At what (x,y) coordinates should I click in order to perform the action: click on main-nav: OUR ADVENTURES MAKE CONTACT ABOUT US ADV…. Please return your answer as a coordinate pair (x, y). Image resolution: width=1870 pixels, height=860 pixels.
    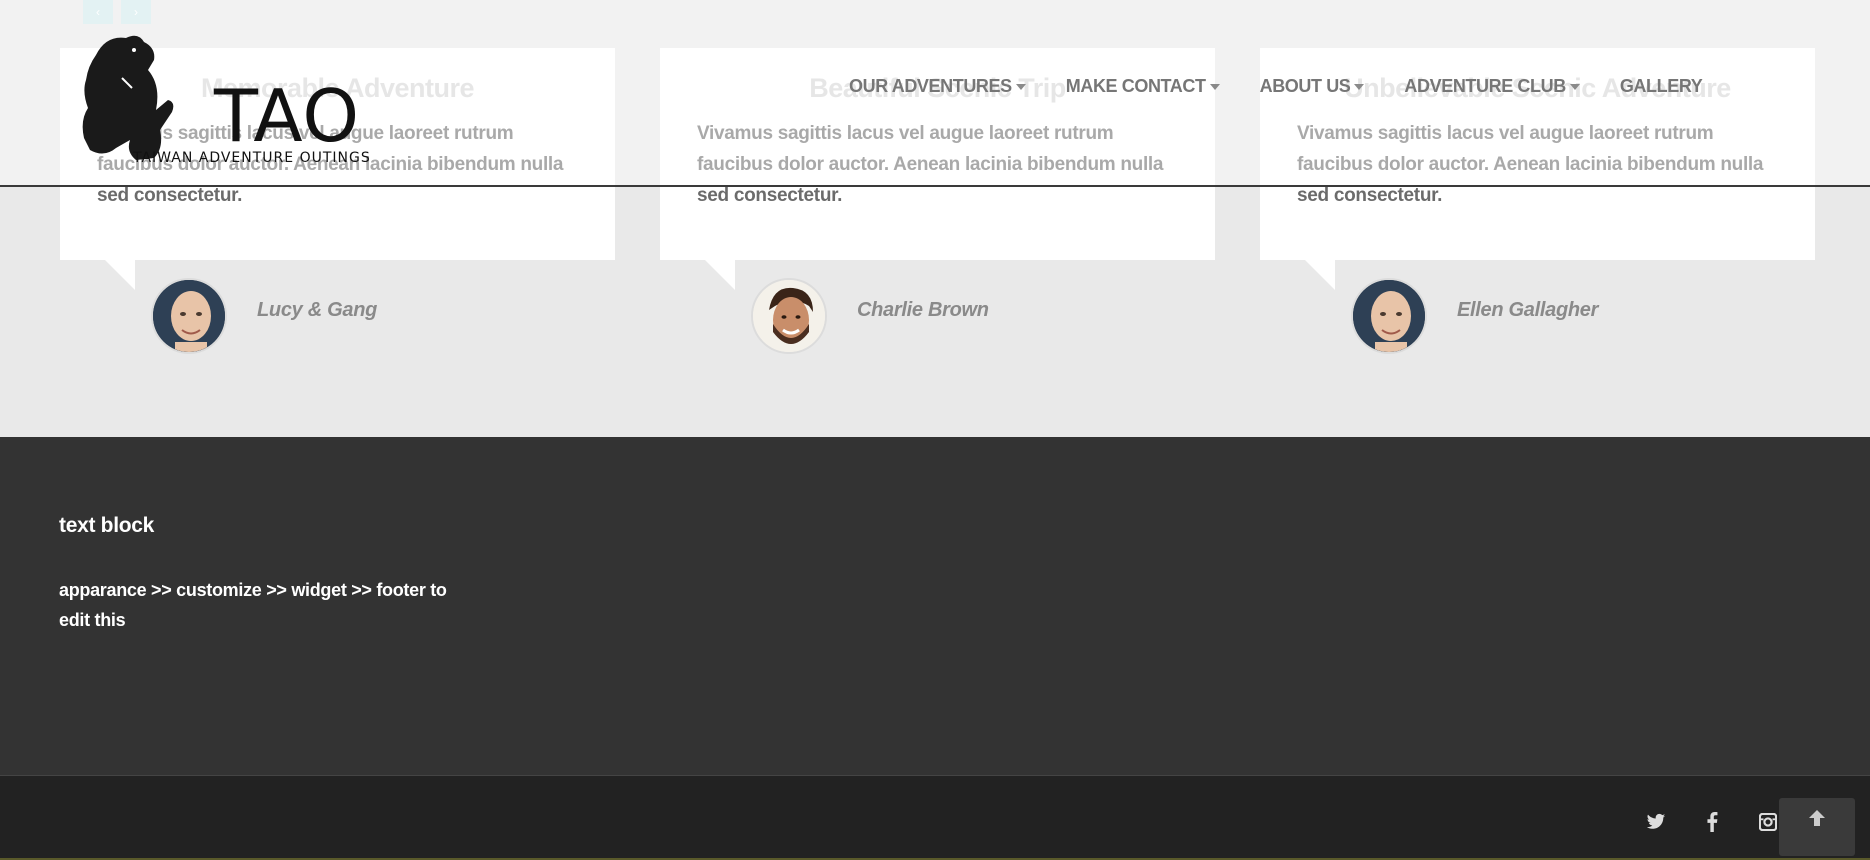
    Looking at the image, I should click on (1295, 86).